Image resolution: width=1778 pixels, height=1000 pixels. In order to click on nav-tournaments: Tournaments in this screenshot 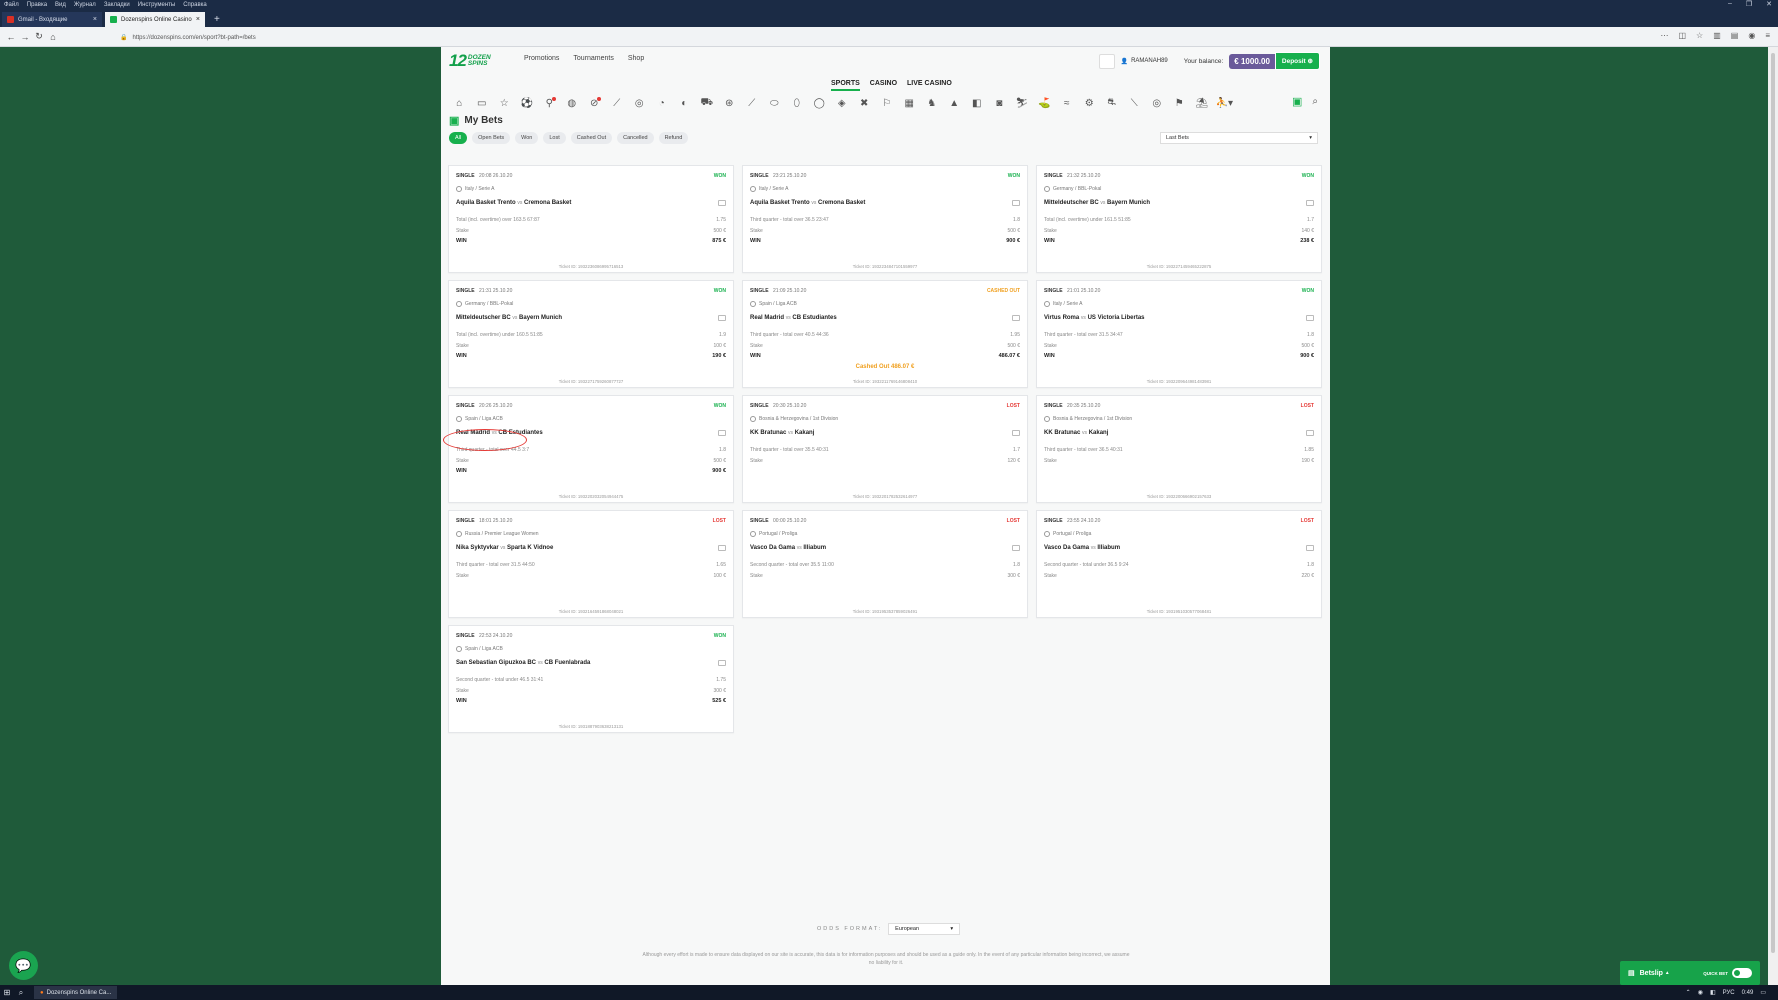, I will do `click(593, 58)`.